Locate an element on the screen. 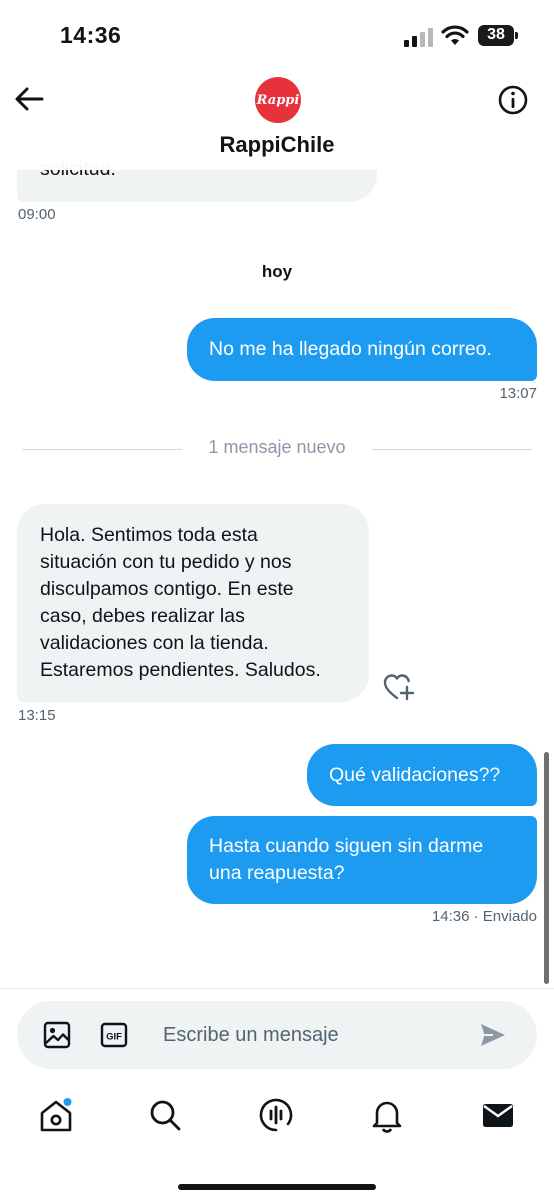 This screenshot has height=1200, width=554. message-bubble-outgoing: Qué validaciones?? is located at coordinates (422, 775).